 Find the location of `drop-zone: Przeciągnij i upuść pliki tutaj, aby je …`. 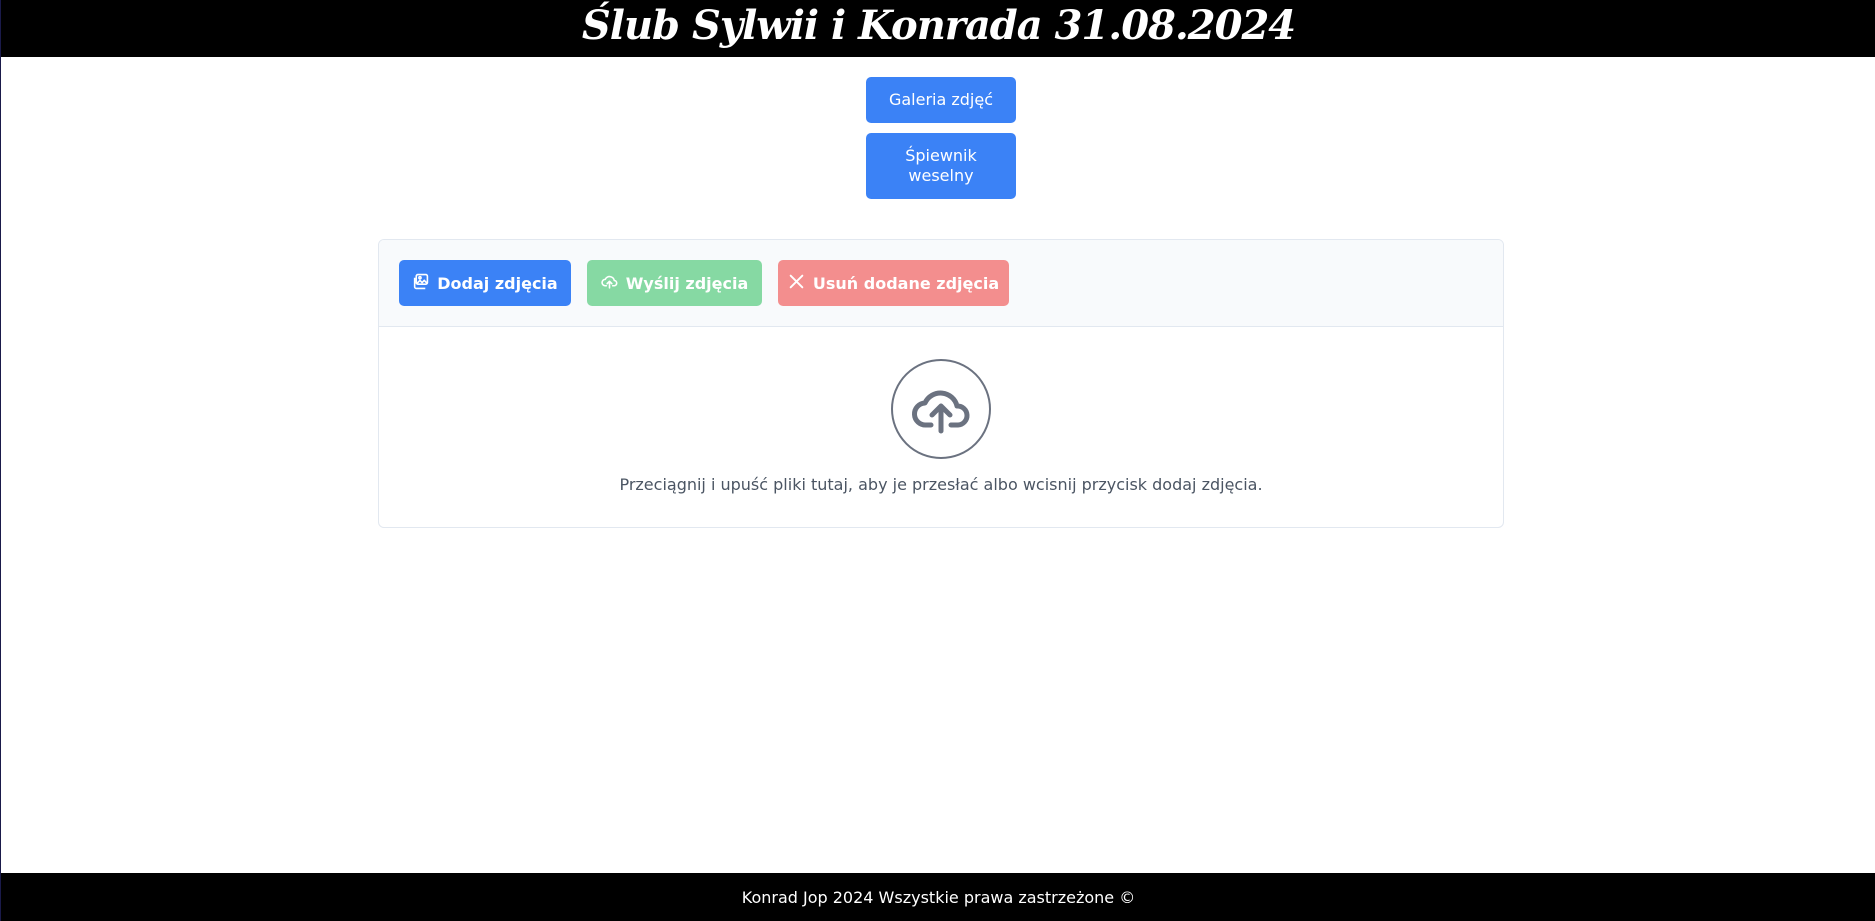

drop-zone: Przeciągnij i upuść pliki tutaj, aby je … is located at coordinates (941, 427).